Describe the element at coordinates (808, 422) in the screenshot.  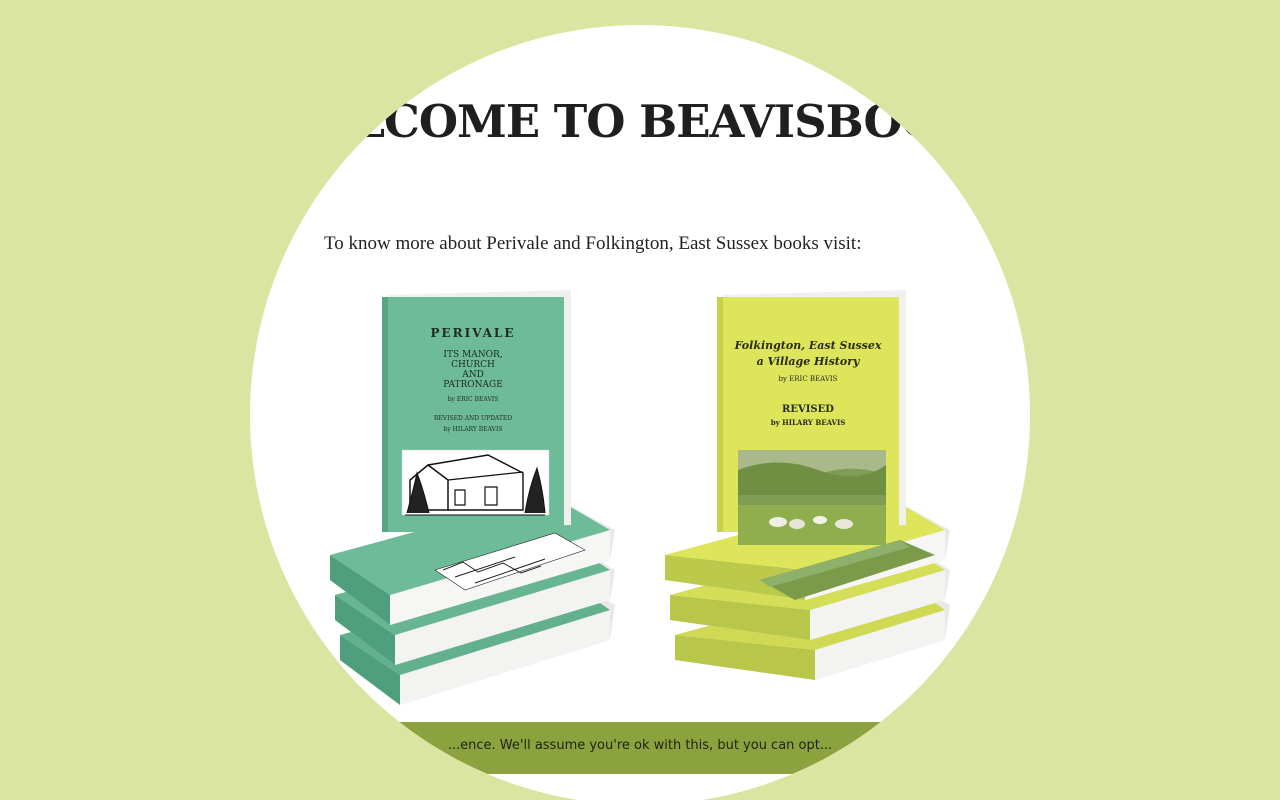
I see `folkington-cover-reviser: by HILARY BEAVIS` at that location.